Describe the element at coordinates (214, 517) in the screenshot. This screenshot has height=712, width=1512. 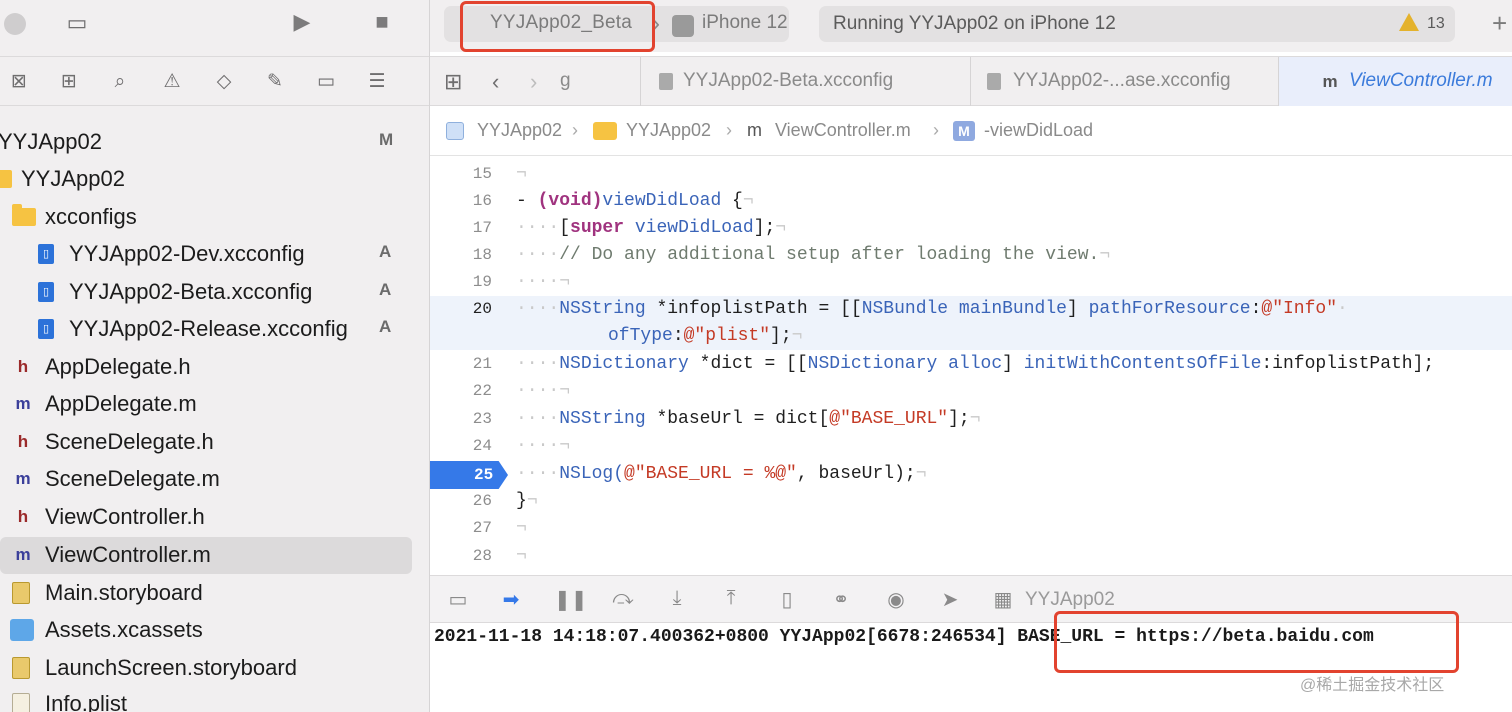
I see `tree-row-viewcontroller-h: h ViewController.h` at that location.